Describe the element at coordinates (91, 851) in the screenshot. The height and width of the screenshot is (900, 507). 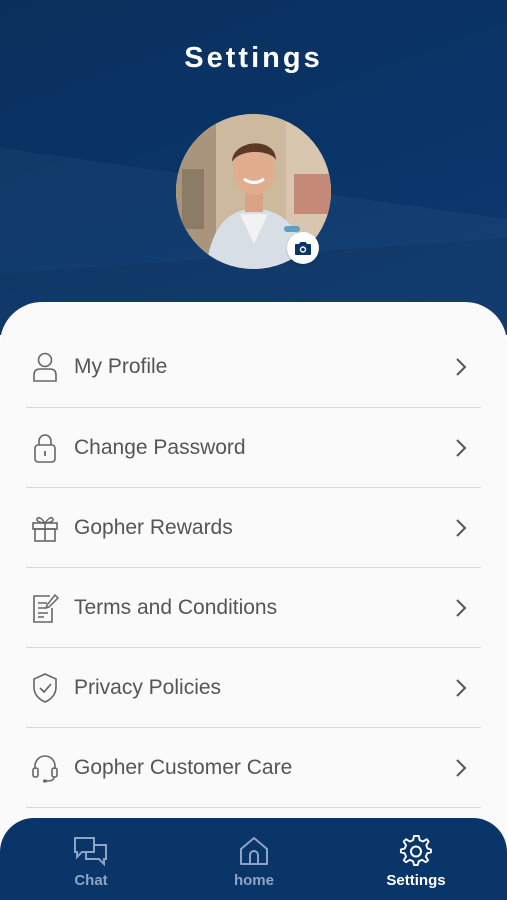
I see `chat-icon` at that location.